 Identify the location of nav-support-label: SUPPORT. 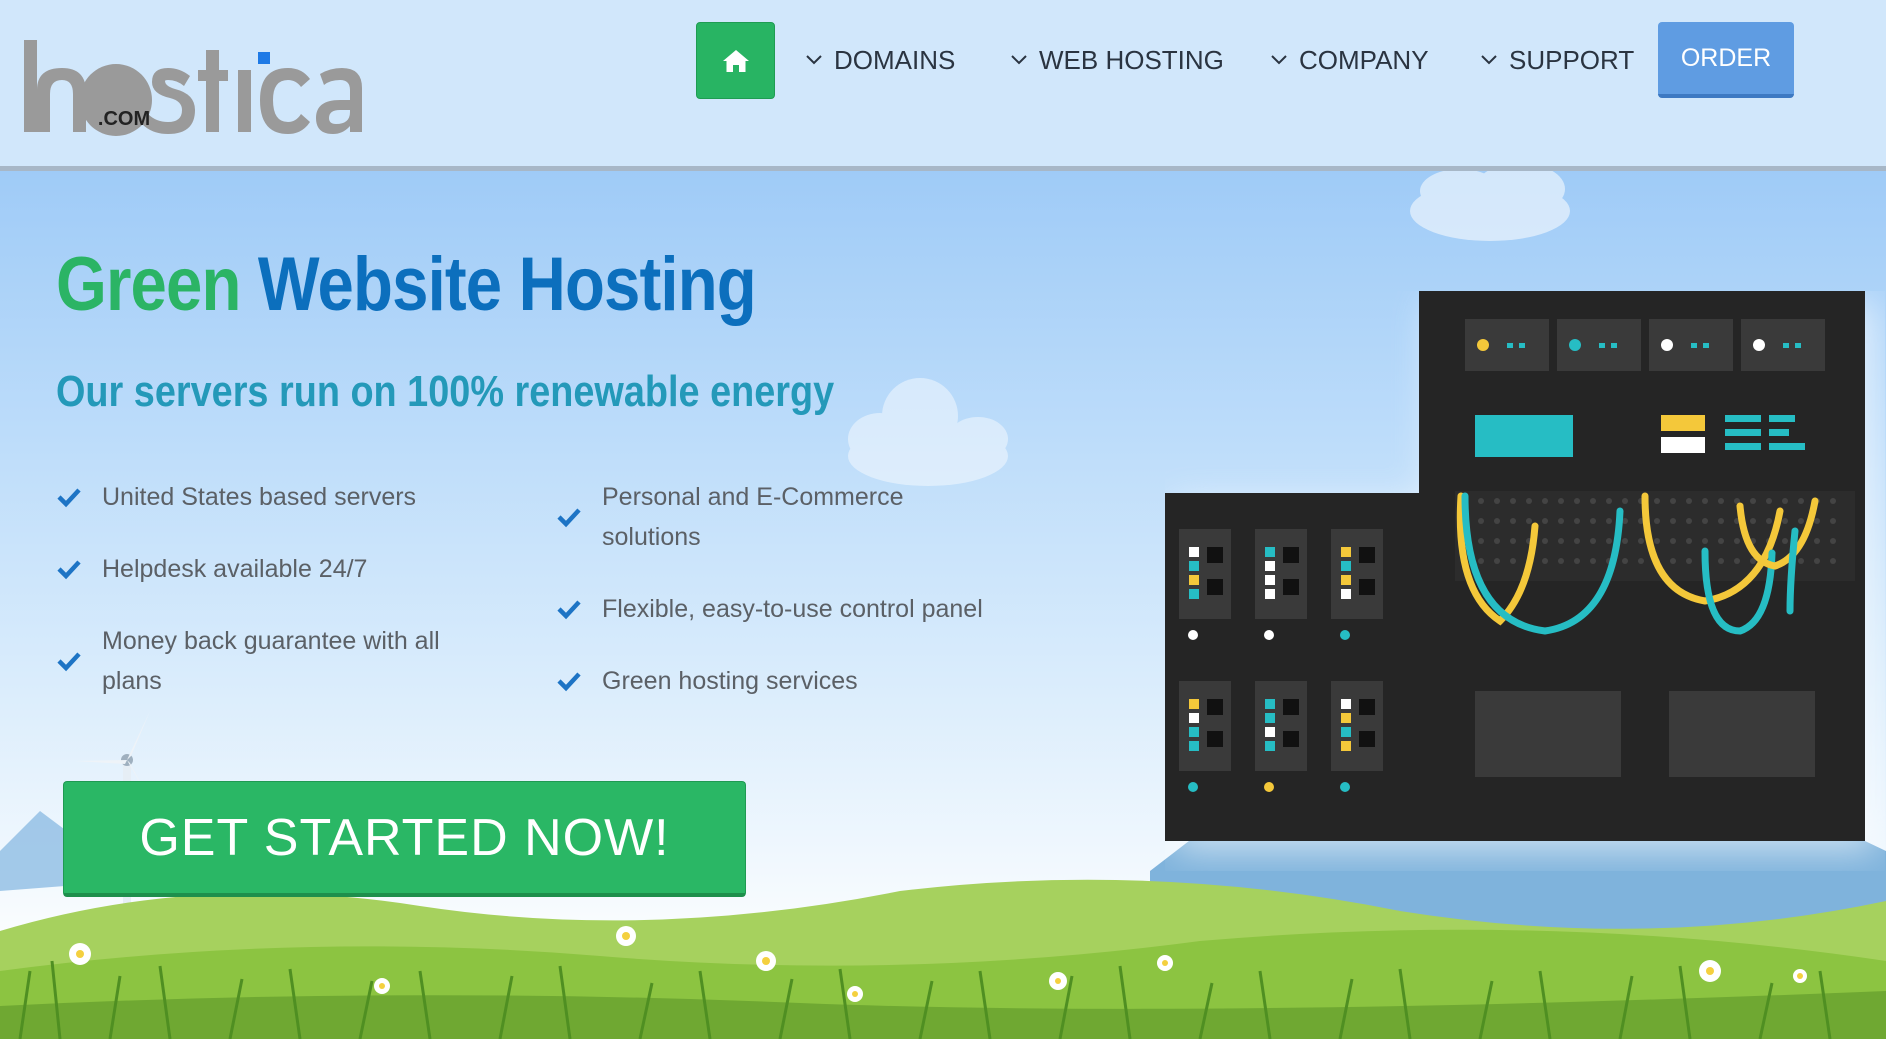
(1572, 59).